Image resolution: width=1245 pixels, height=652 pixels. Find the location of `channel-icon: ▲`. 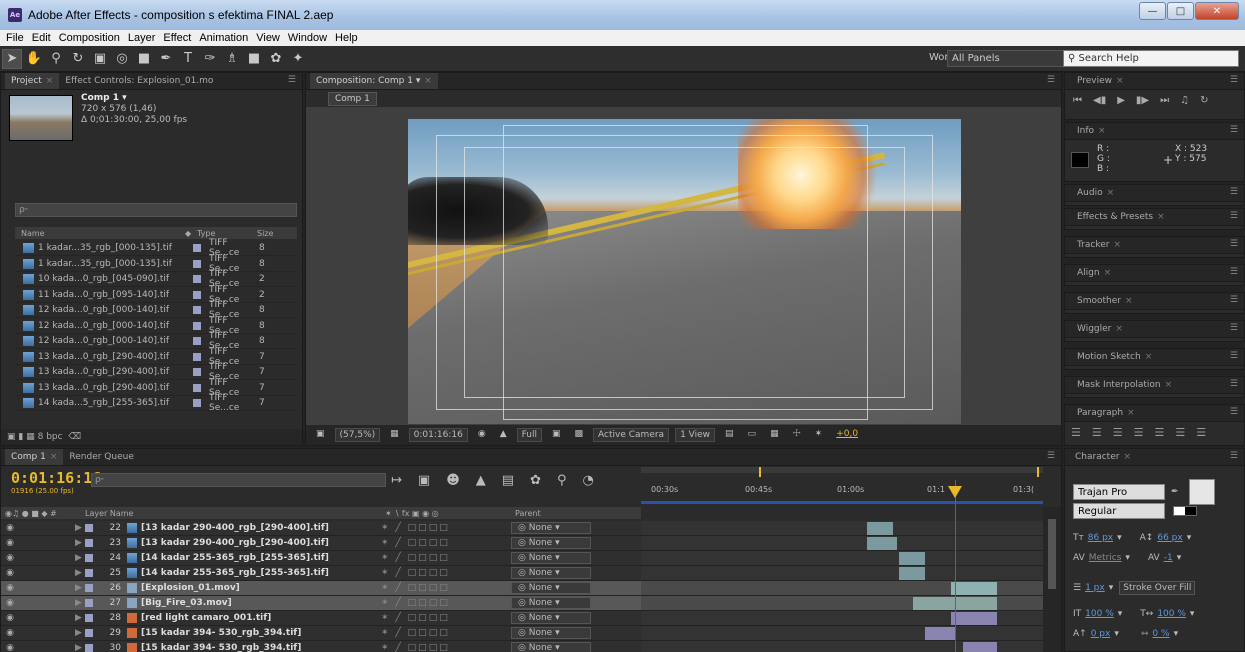

channel-icon: ▲ is located at coordinates (503, 435).